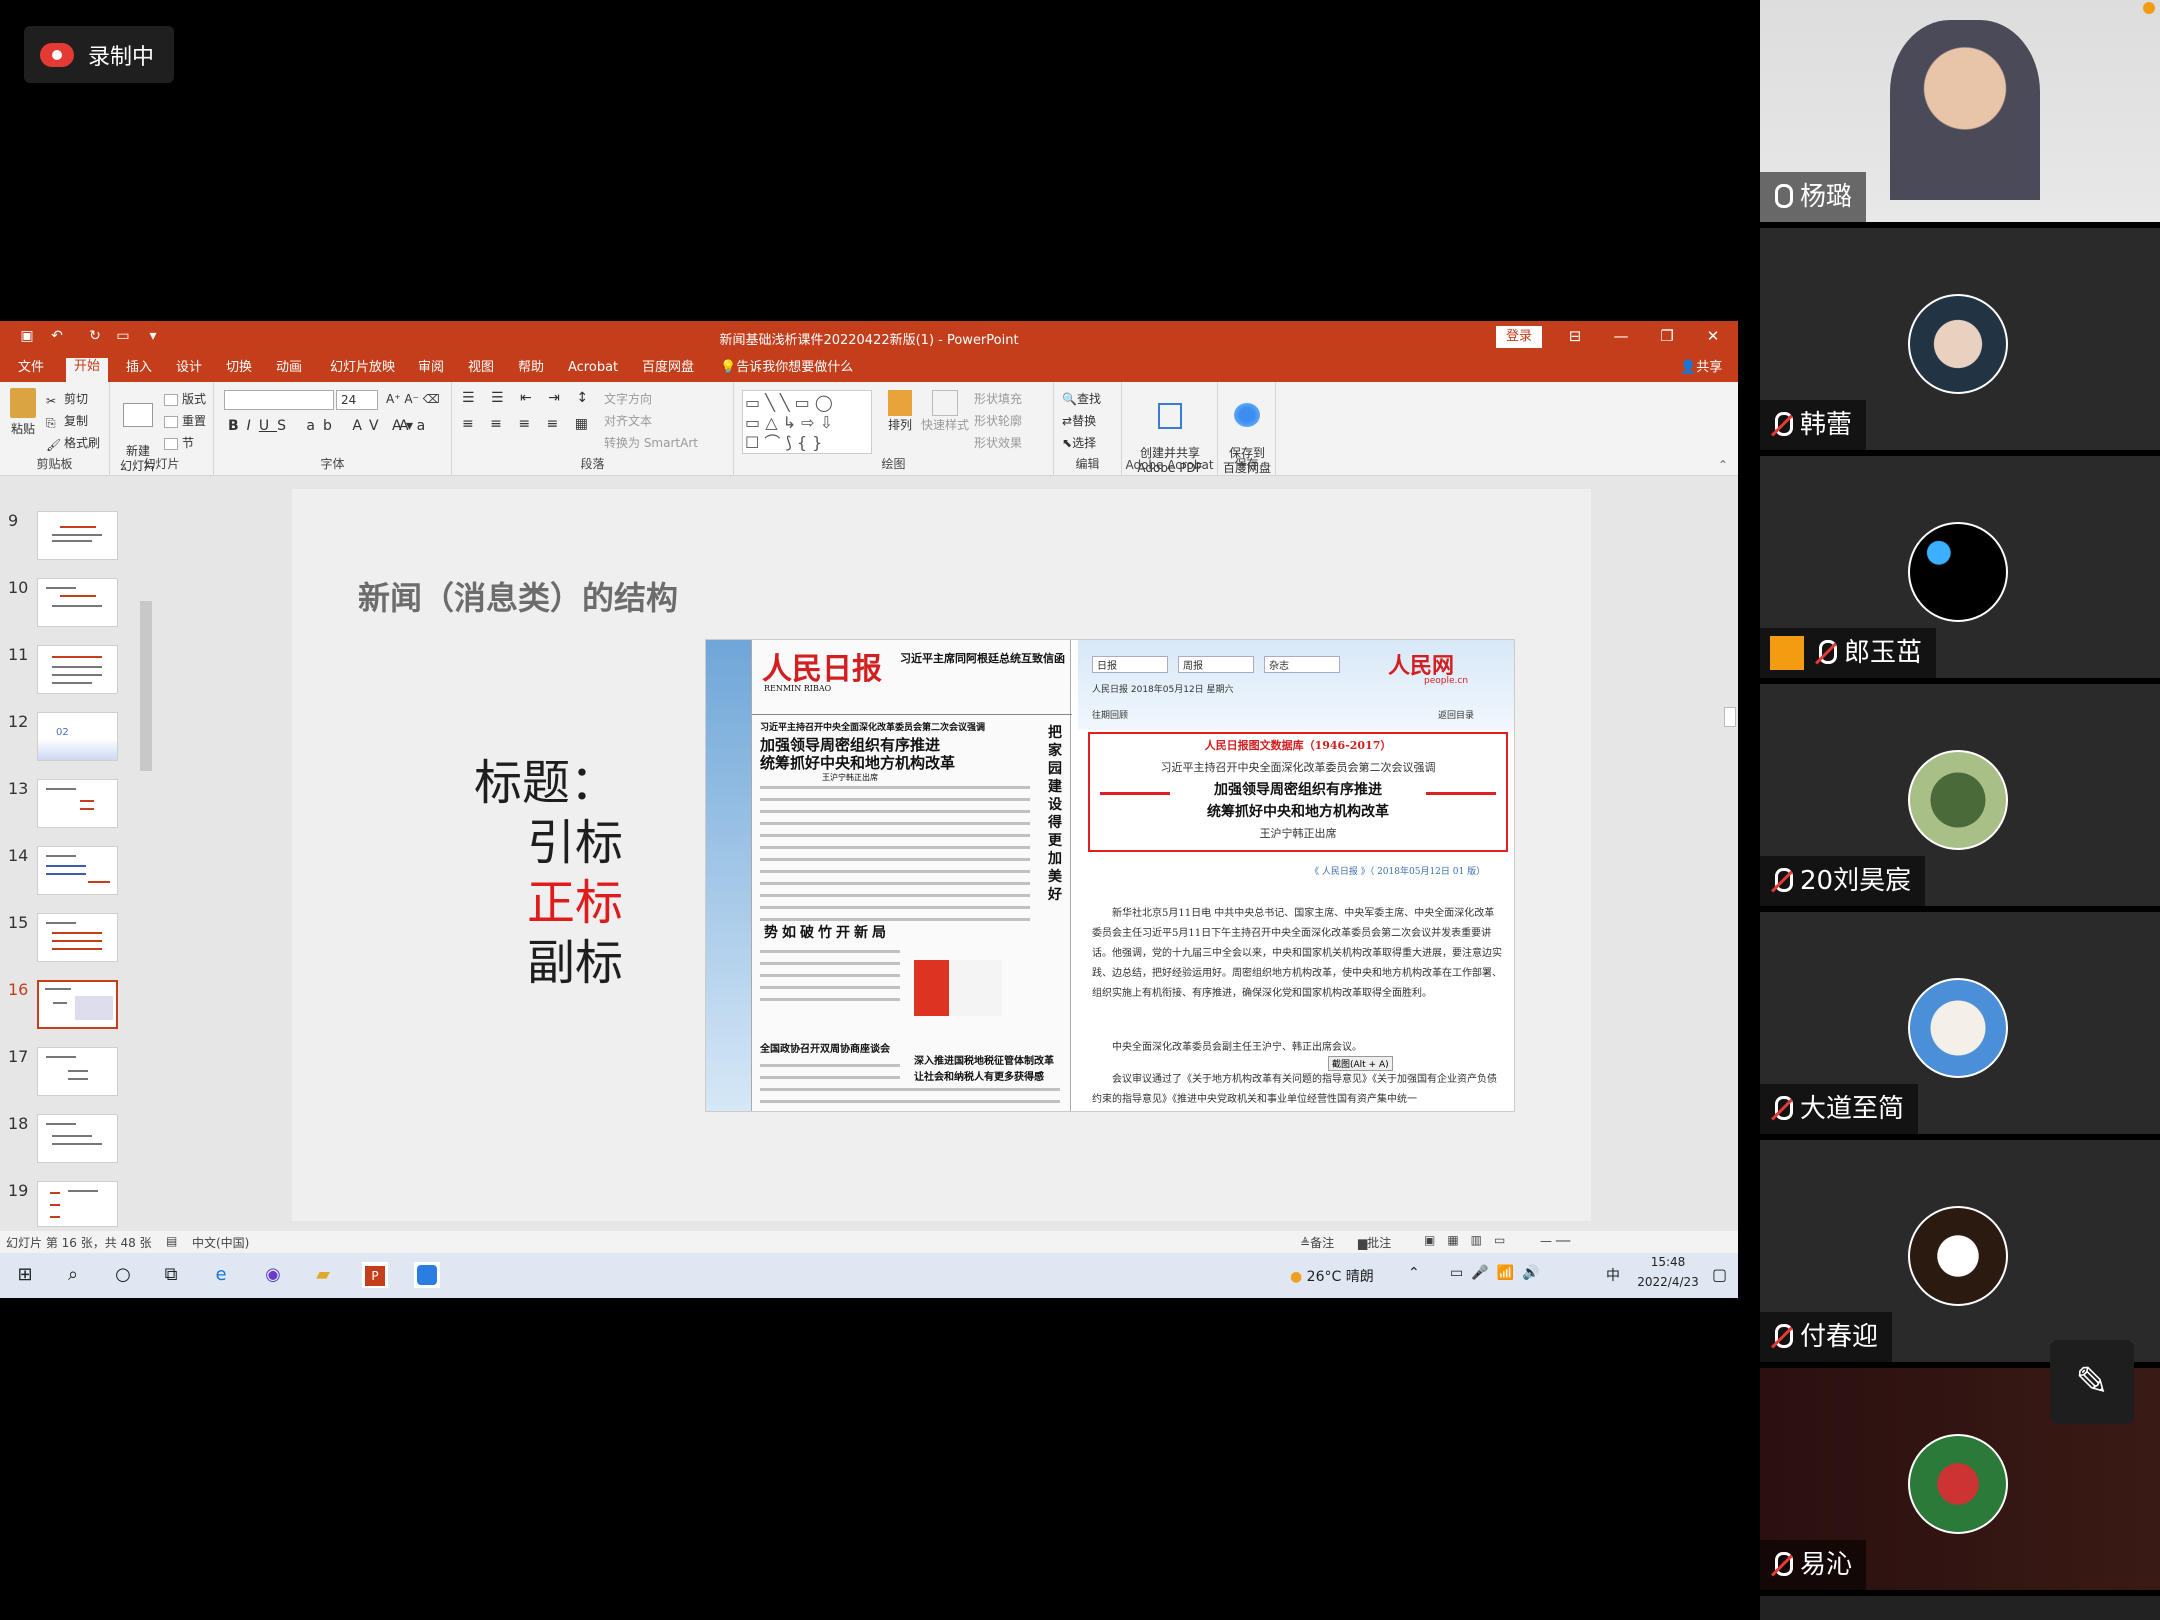 The height and width of the screenshot is (1620, 2160). Describe the element at coordinates (1960, 567) in the screenshot. I see `participant-tile: 郎玉茁` at that location.